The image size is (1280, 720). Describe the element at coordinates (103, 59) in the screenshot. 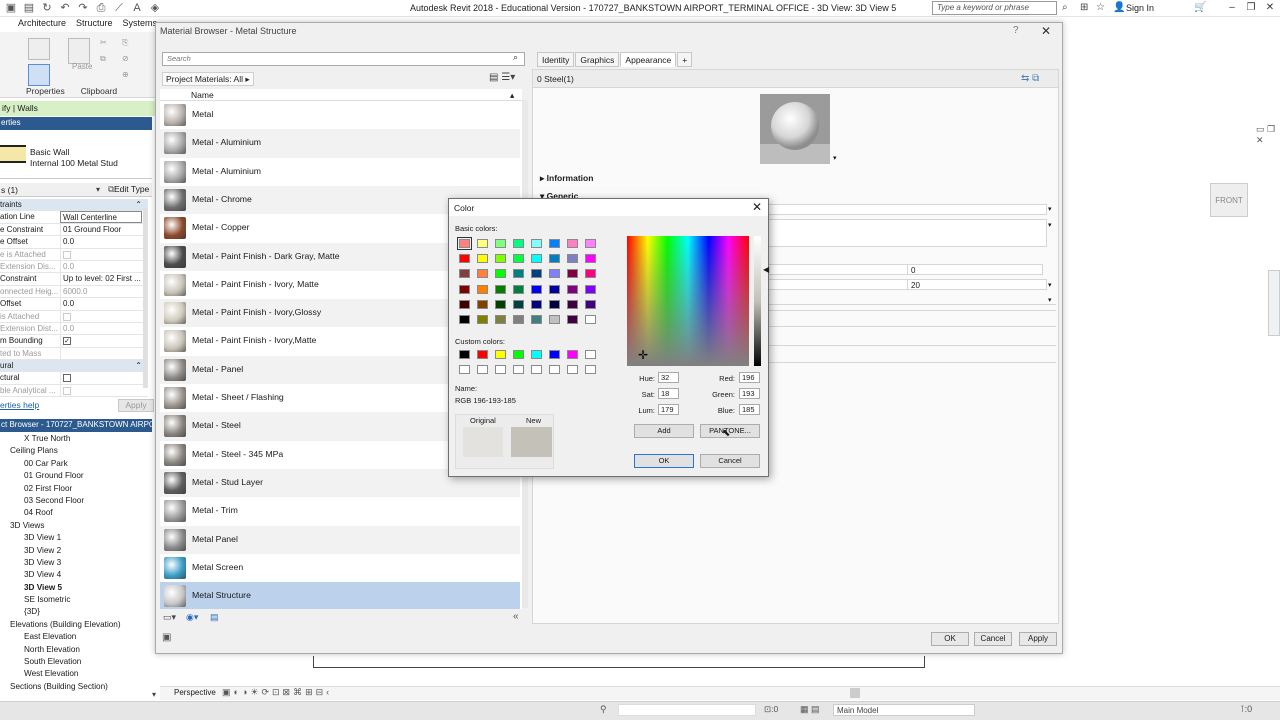

I see `match-icon: ⧉` at that location.